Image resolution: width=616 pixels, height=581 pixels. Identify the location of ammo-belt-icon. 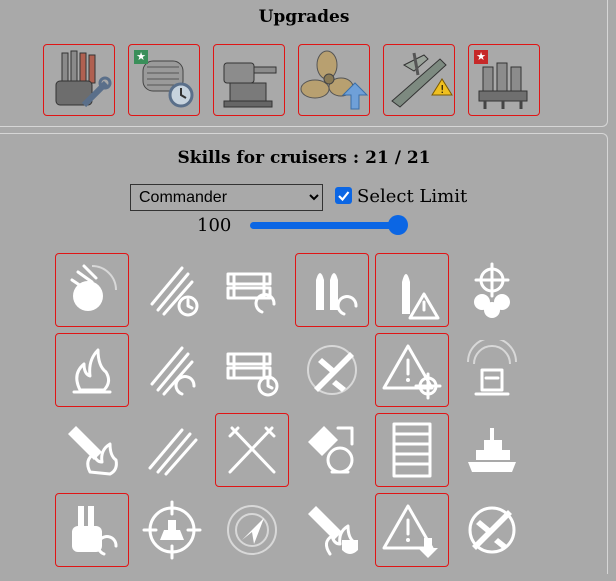
(412, 450).